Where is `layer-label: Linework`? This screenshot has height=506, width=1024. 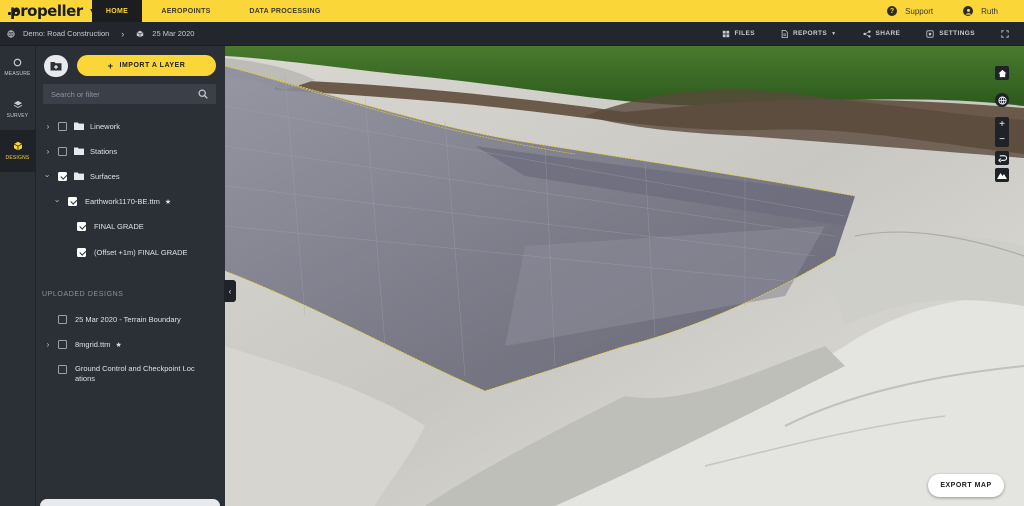 layer-label: Linework is located at coordinates (105, 126).